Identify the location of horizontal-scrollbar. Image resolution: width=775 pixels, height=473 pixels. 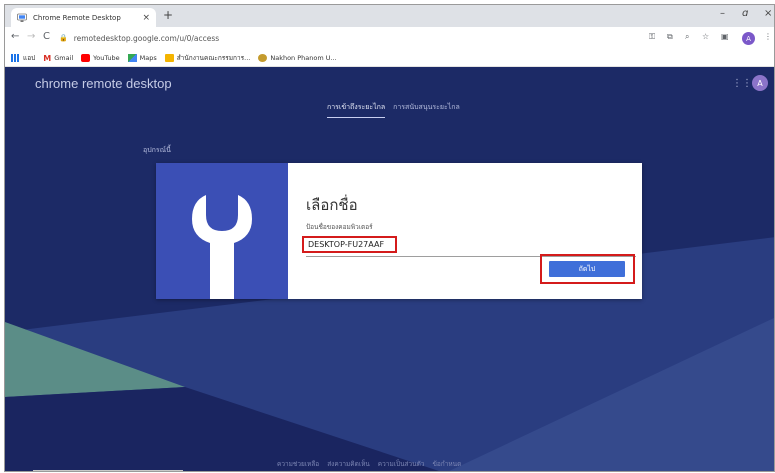
(108, 470).